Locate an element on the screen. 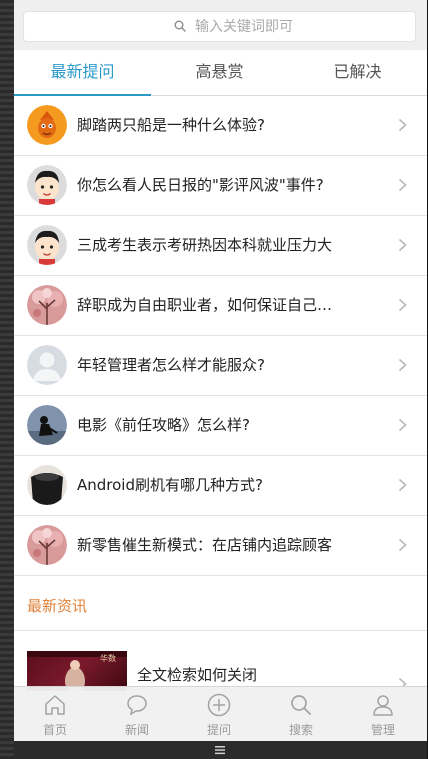  question-title: 电影《前任攻略》怎么样? is located at coordinates (163, 425).